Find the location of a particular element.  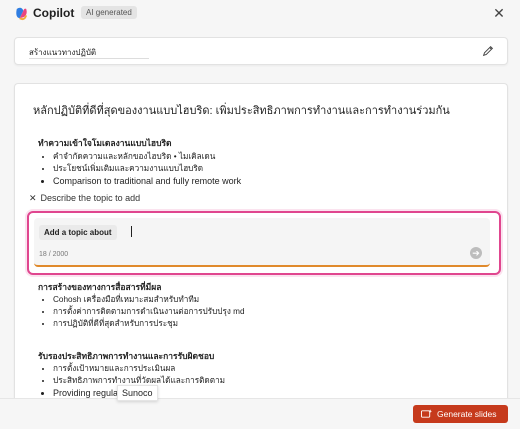

bullet-item: Cohosh เครื่องมือที่เหมาะสมสำหรับทำทีม is located at coordinates (149, 300).